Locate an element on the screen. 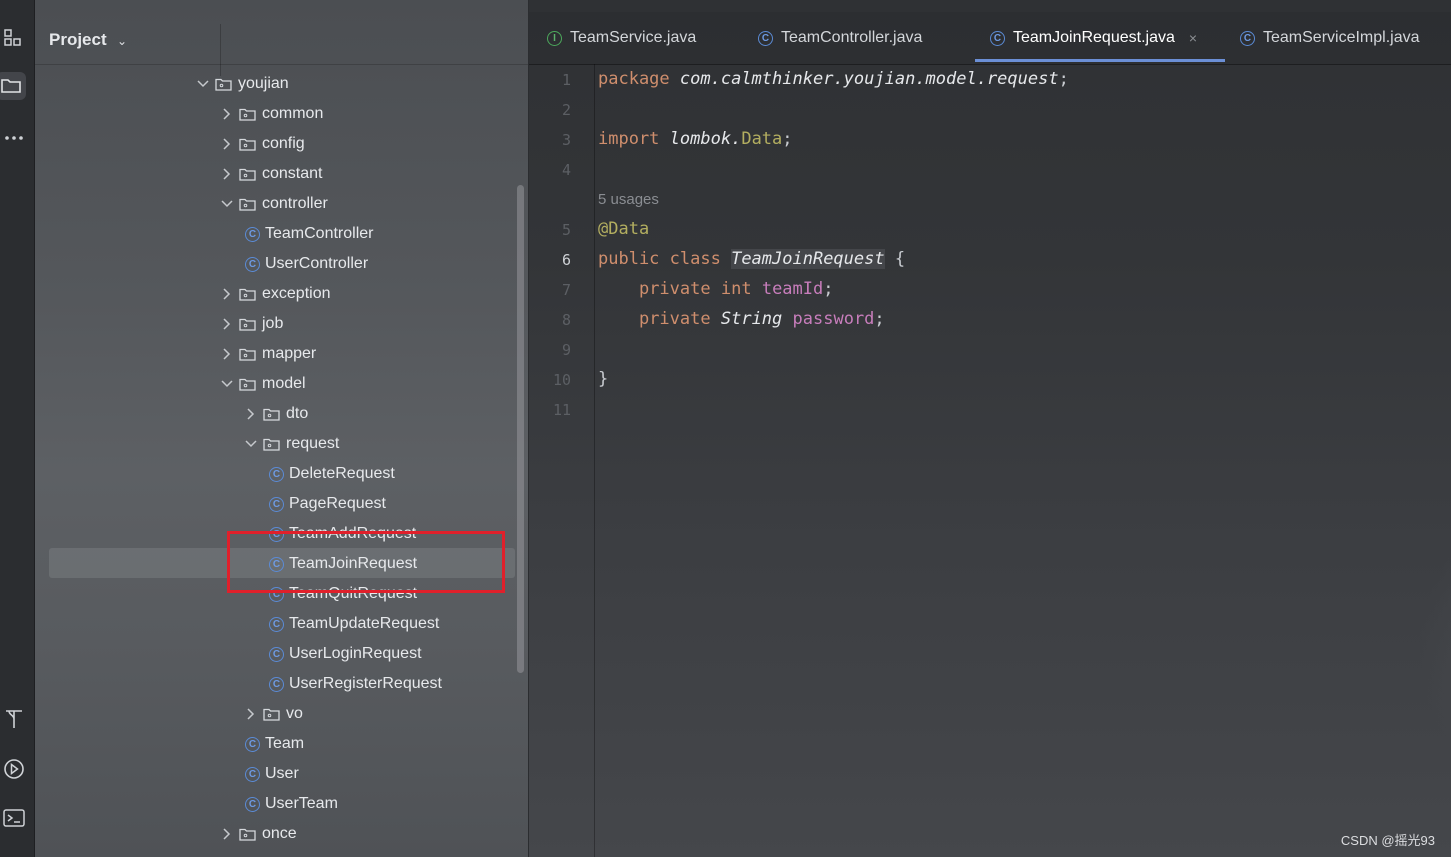 The image size is (1451, 857). tab-teamcontroller: C TeamController.java is located at coordinates (840, 38).